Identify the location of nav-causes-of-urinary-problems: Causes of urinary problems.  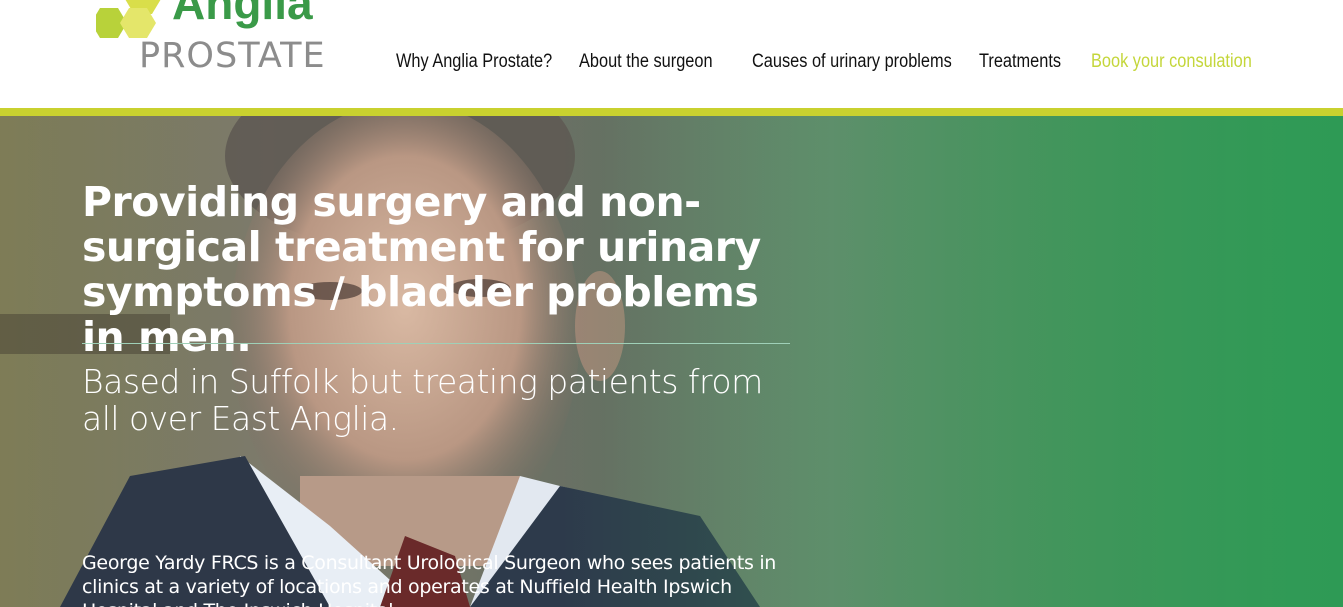
(852, 62).